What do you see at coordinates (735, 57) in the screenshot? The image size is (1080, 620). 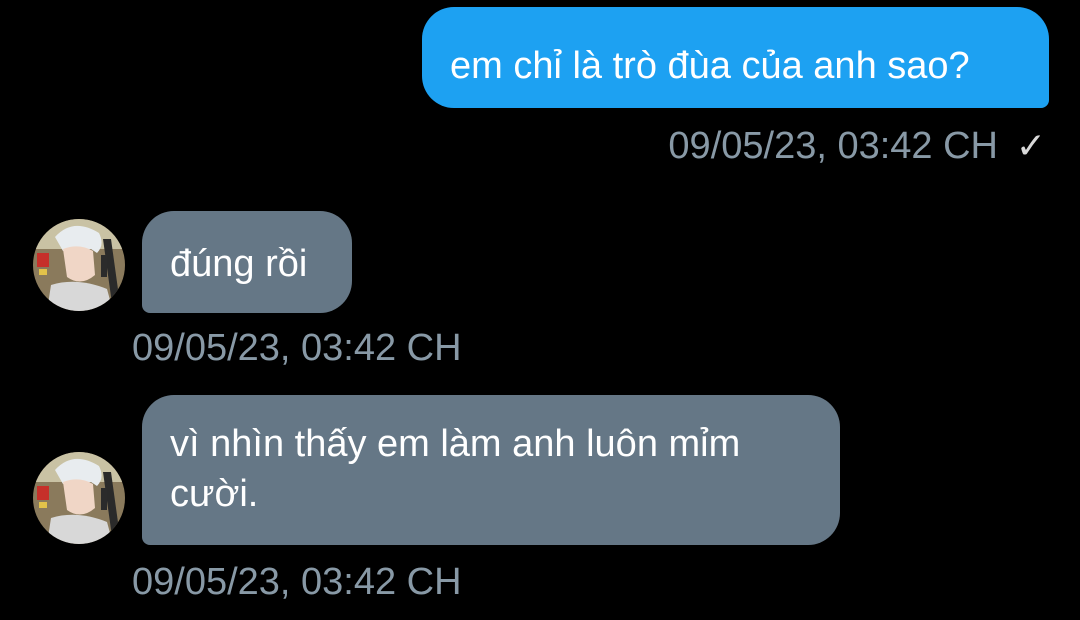 I see `message-bubble-sent: em chỉ là trò đùa của anh sao?` at bounding box center [735, 57].